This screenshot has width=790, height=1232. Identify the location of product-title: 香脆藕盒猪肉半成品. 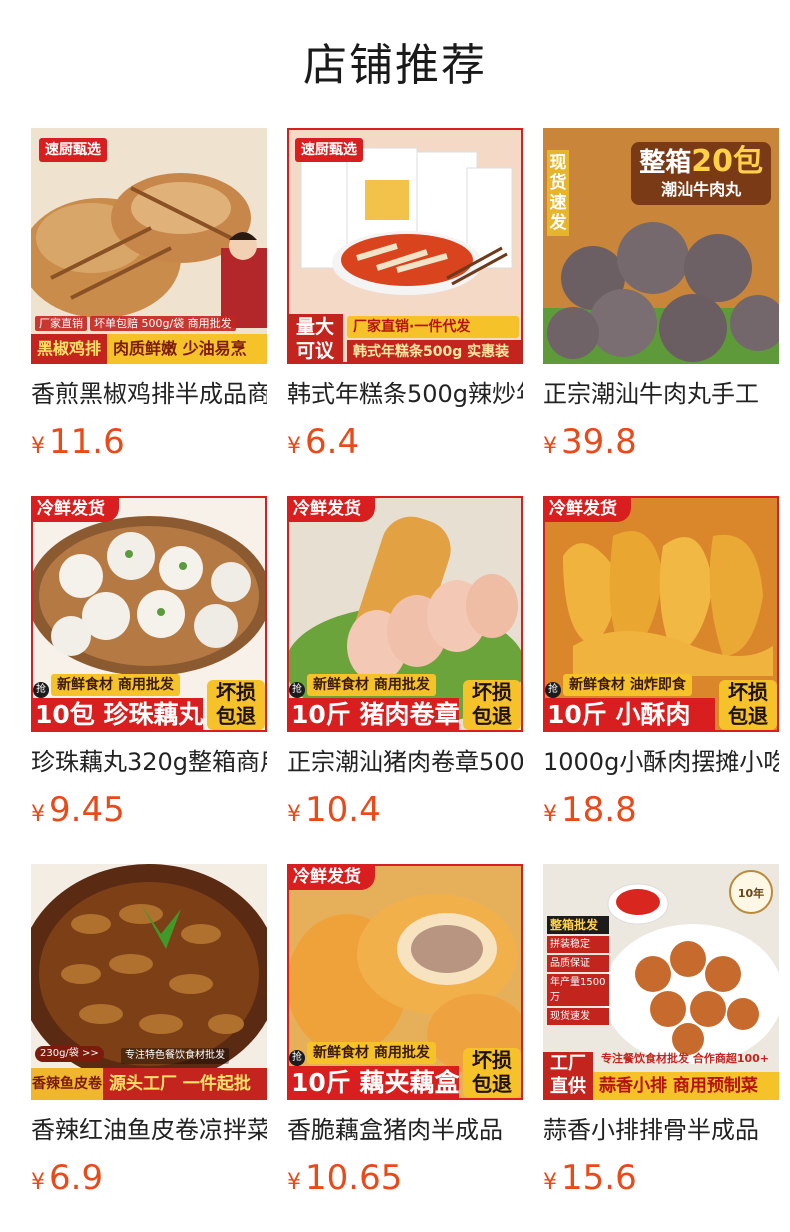
(405, 1130).